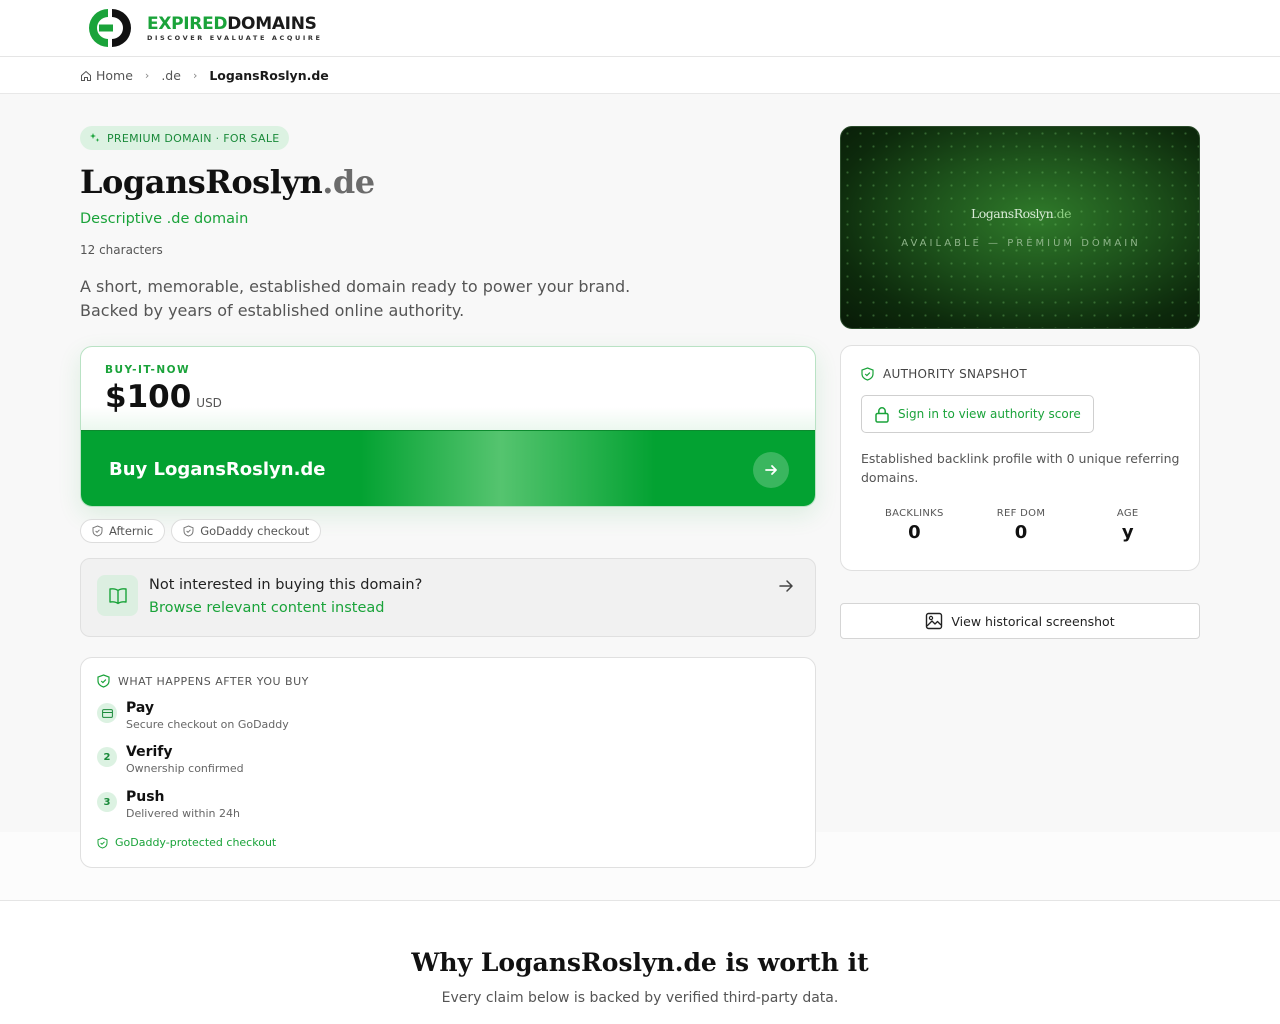 This screenshot has height=1024, width=1280. I want to click on stat-label: AGE, so click(1127, 513).